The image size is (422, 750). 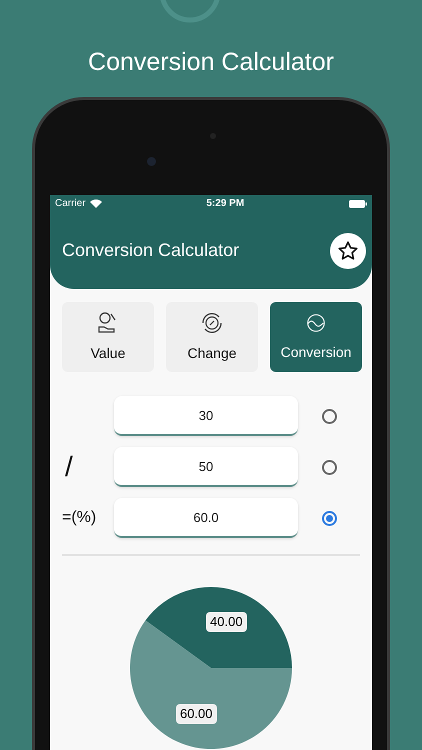 I want to click on number-field: 50, so click(x=206, y=467).